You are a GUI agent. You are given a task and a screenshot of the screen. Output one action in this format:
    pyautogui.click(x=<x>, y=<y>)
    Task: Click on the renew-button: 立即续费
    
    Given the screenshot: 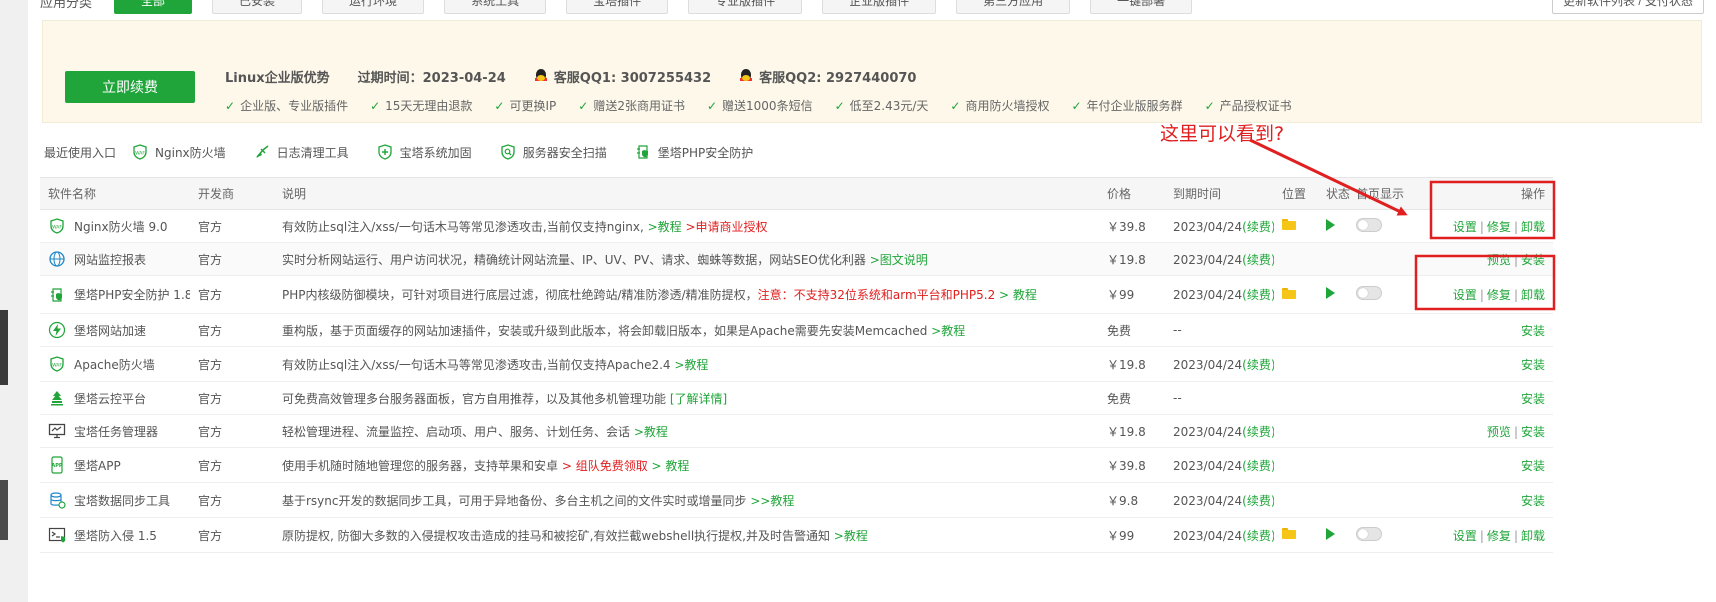 What is the action you would take?
    pyautogui.click(x=130, y=87)
    